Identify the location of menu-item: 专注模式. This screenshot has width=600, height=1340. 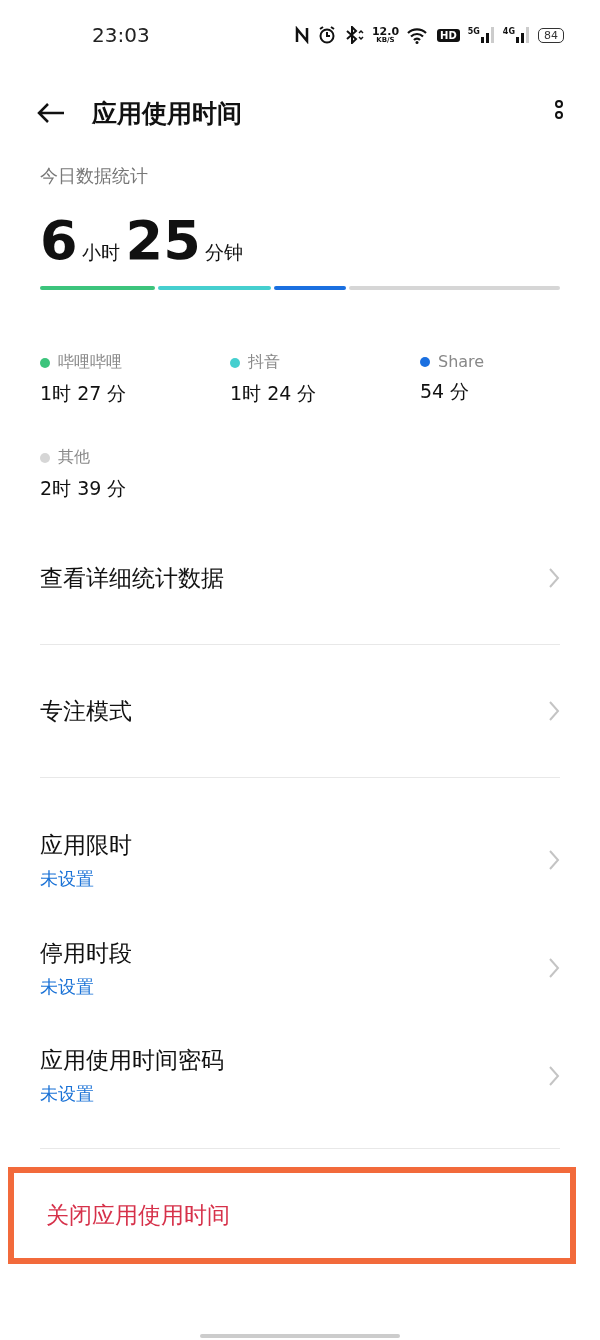
(300, 711).